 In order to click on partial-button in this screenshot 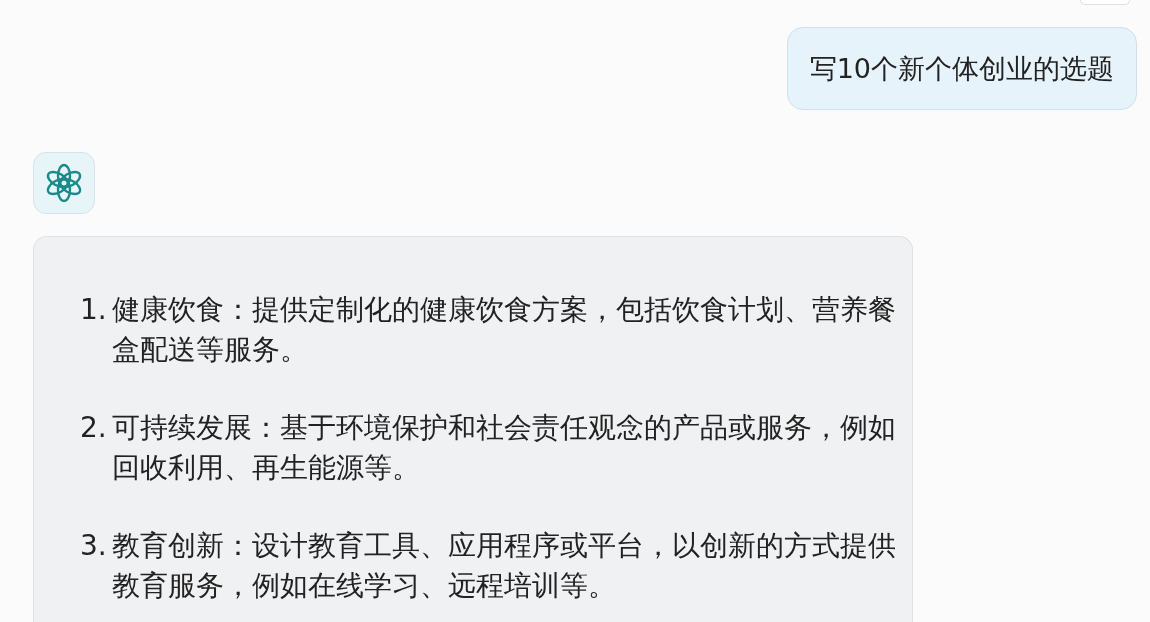, I will do `click(1105, 2)`.